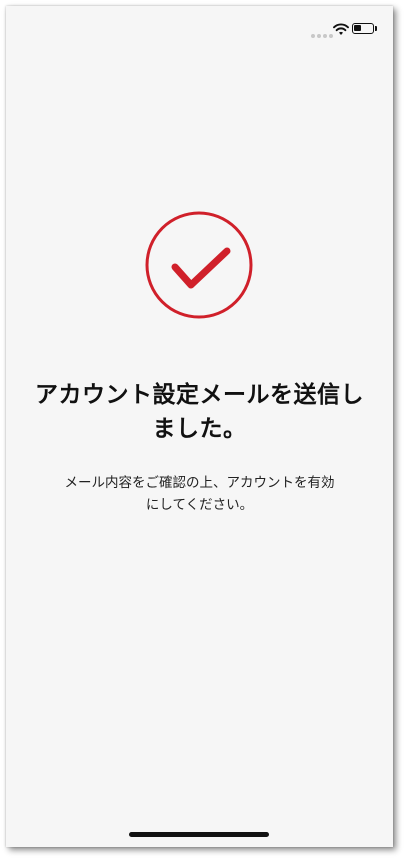 This screenshot has height=861, width=407. I want to click on home-indicator, so click(199, 834).